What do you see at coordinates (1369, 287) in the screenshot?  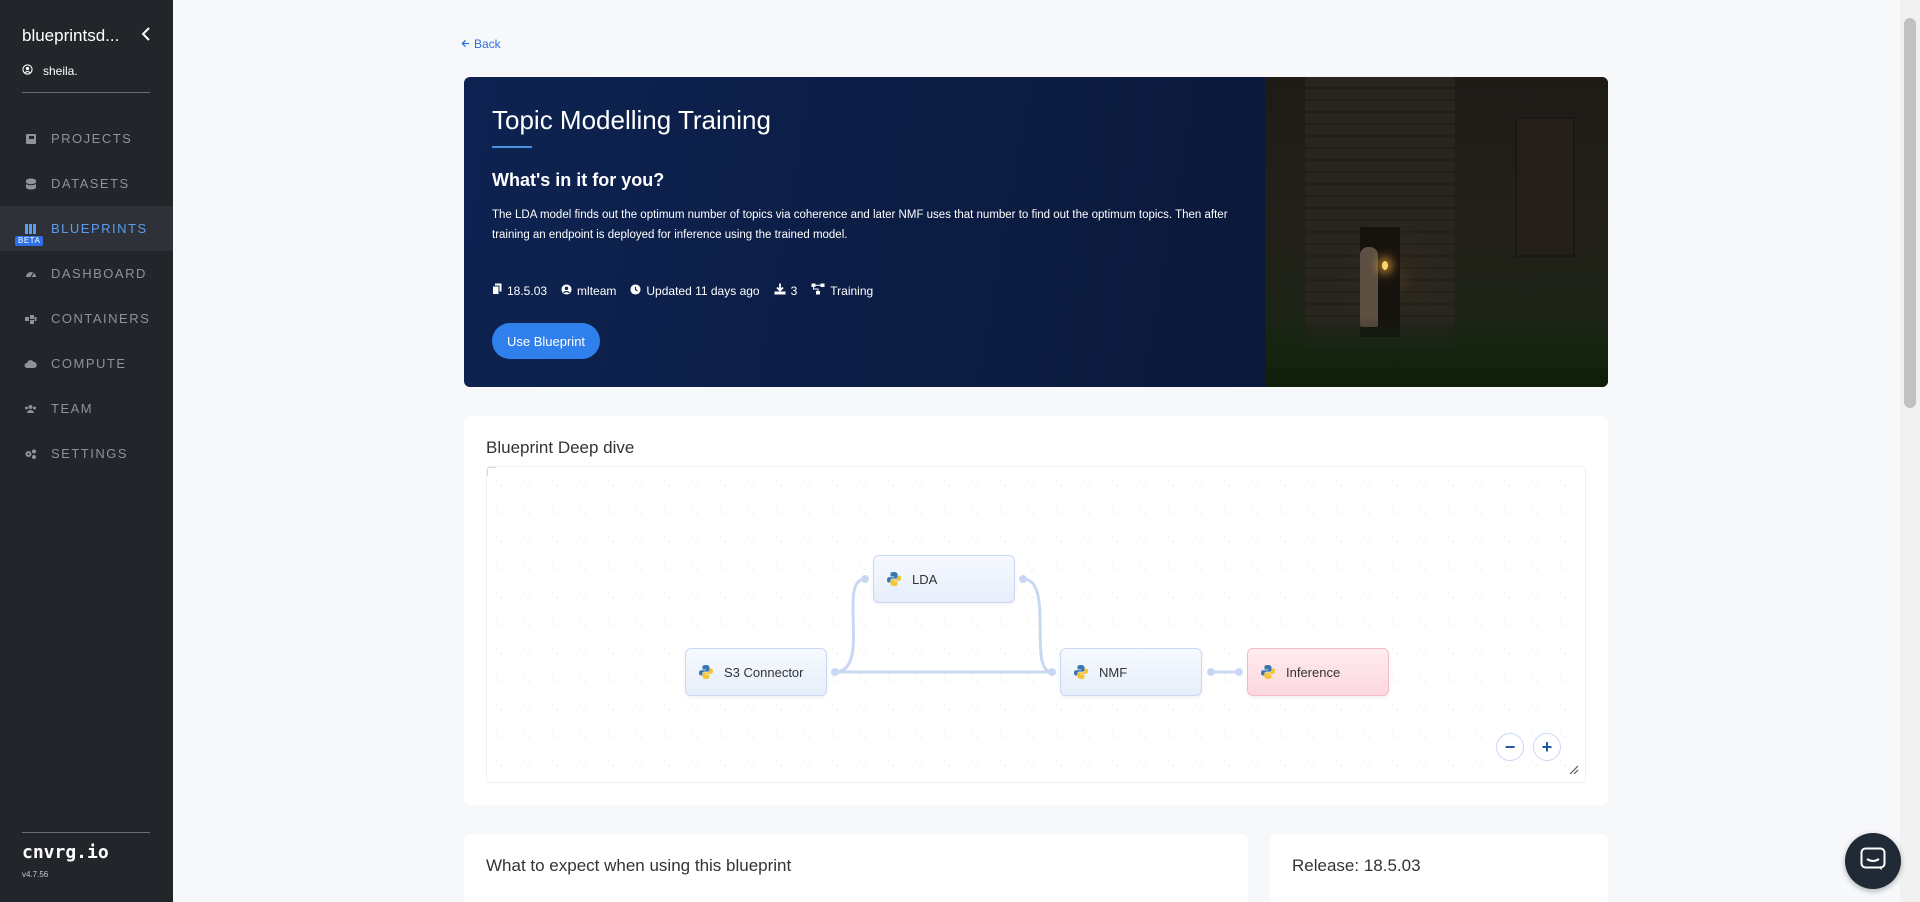 I see `hero-image-figure` at bounding box center [1369, 287].